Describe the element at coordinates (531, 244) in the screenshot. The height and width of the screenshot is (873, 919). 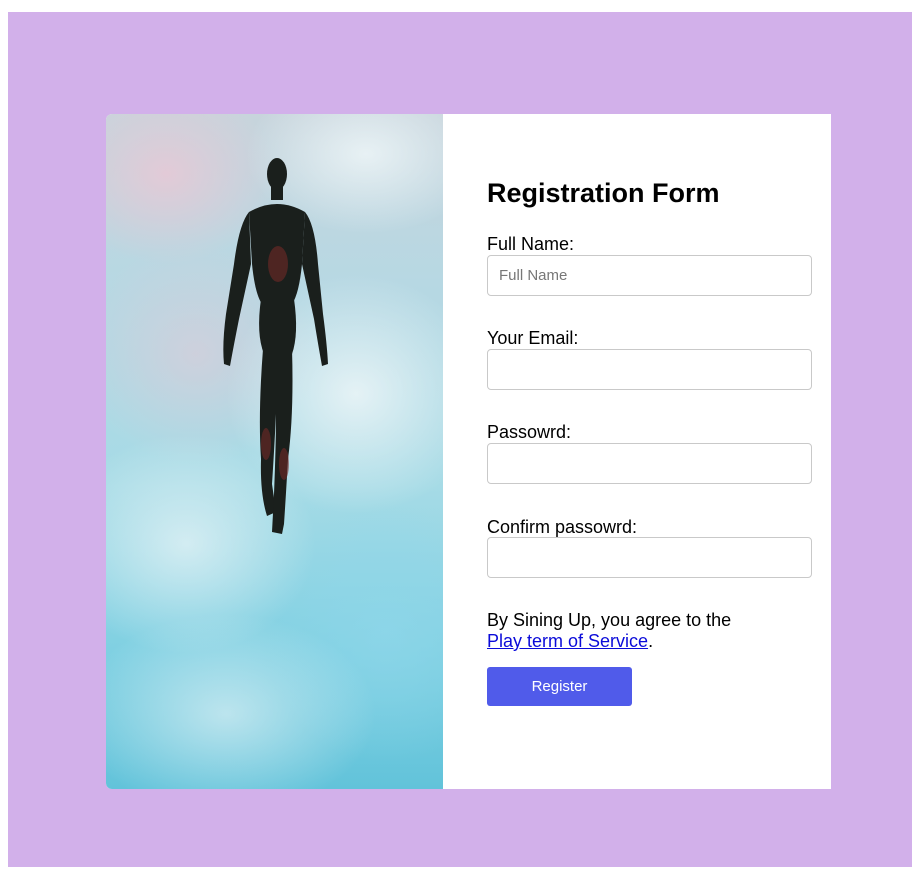
I see `full-name-label: Full Name:` at that location.